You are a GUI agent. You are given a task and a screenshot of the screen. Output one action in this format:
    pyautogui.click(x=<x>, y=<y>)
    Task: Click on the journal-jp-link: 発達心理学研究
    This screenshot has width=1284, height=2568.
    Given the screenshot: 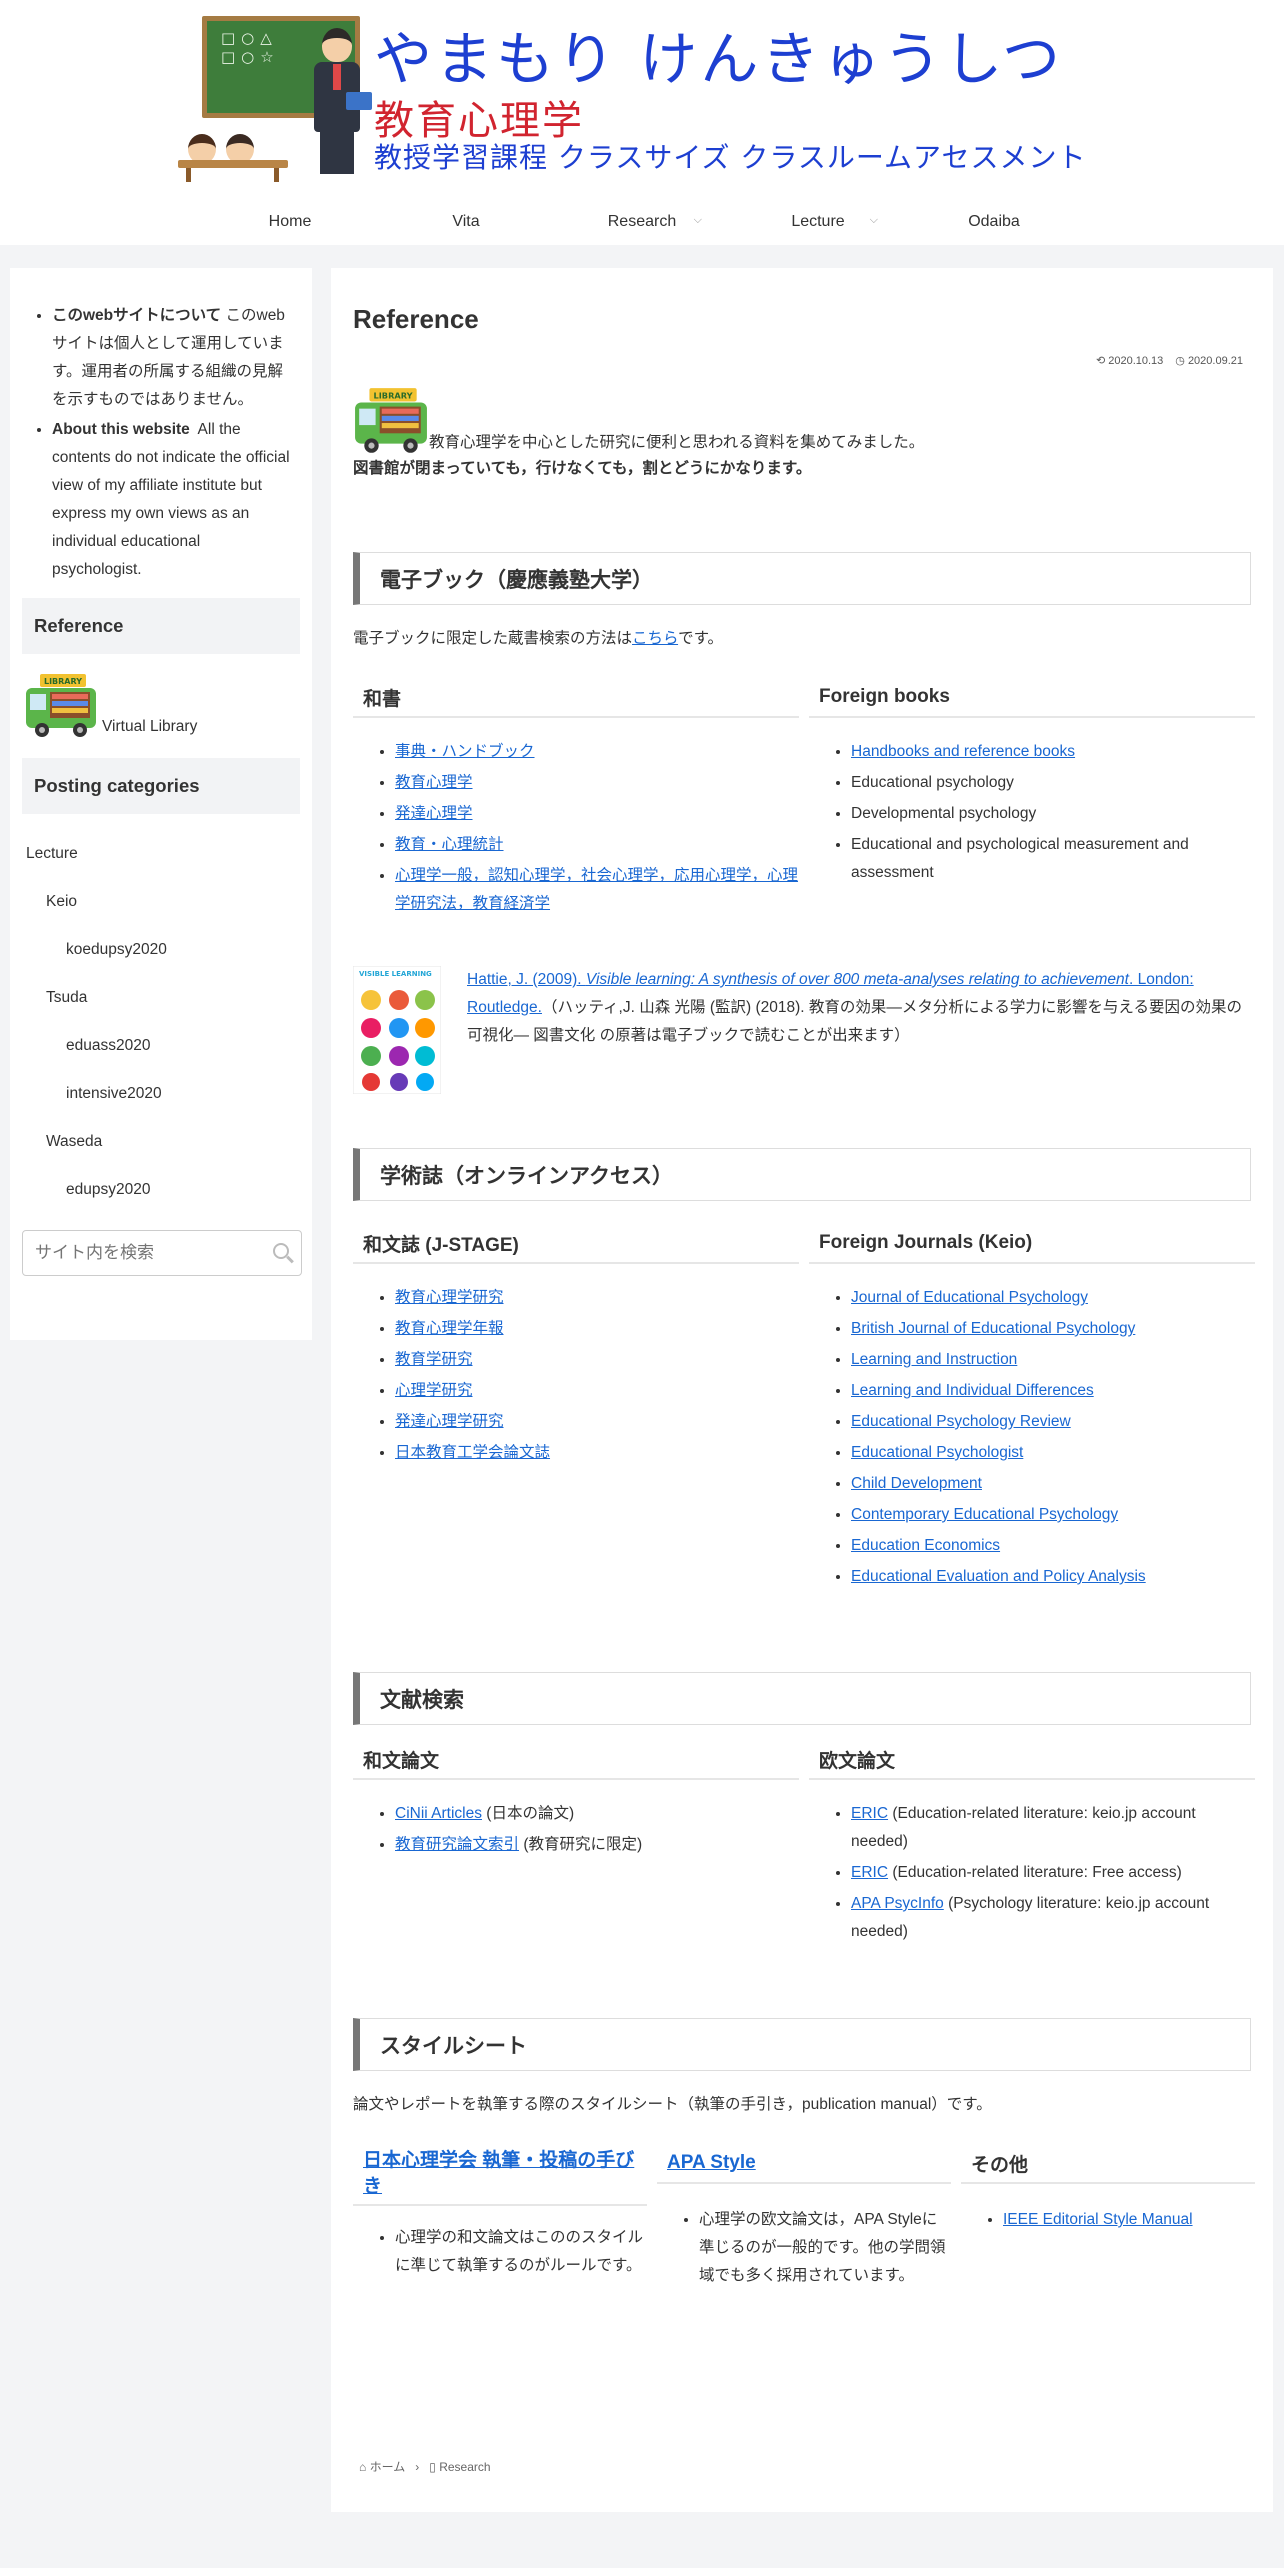 What is the action you would take?
    pyautogui.click(x=449, y=1421)
    